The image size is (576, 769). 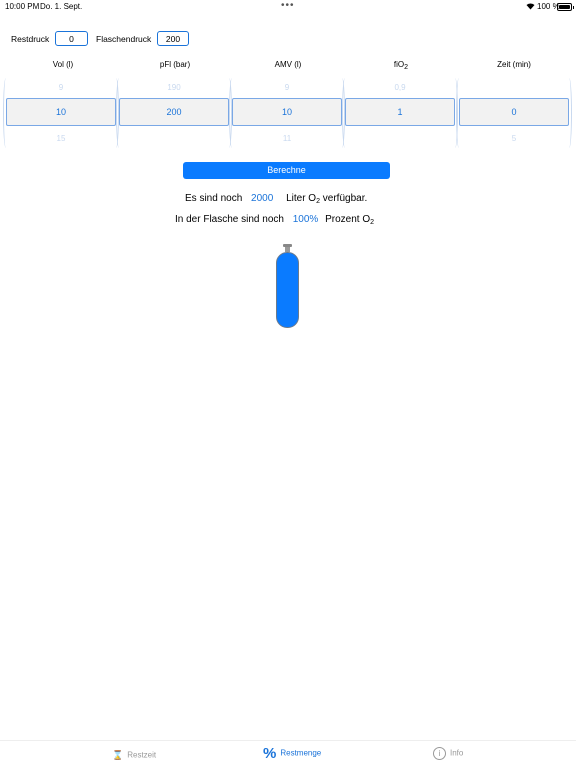 What do you see at coordinates (275, 220) in the screenshot?
I see `result-percent-line: In der Flasche sind noch 100% Prozent O2` at bounding box center [275, 220].